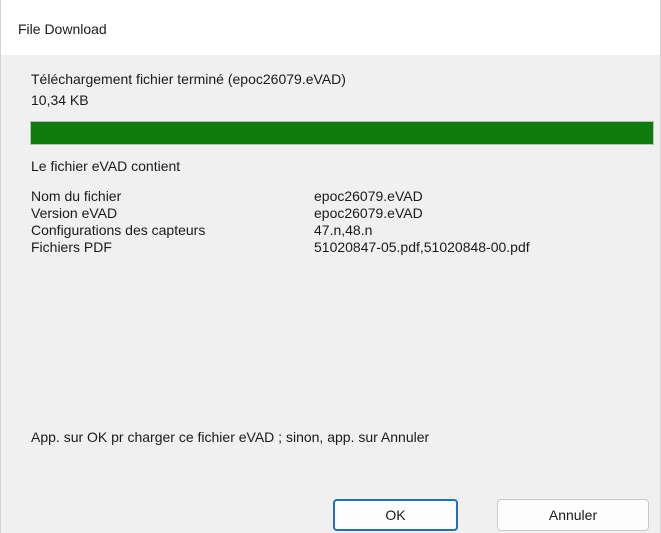 The height and width of the screenshot is (533, 661). I want to click on file-contents-heading: Le fichier eVAD contient, so click(106, 166).